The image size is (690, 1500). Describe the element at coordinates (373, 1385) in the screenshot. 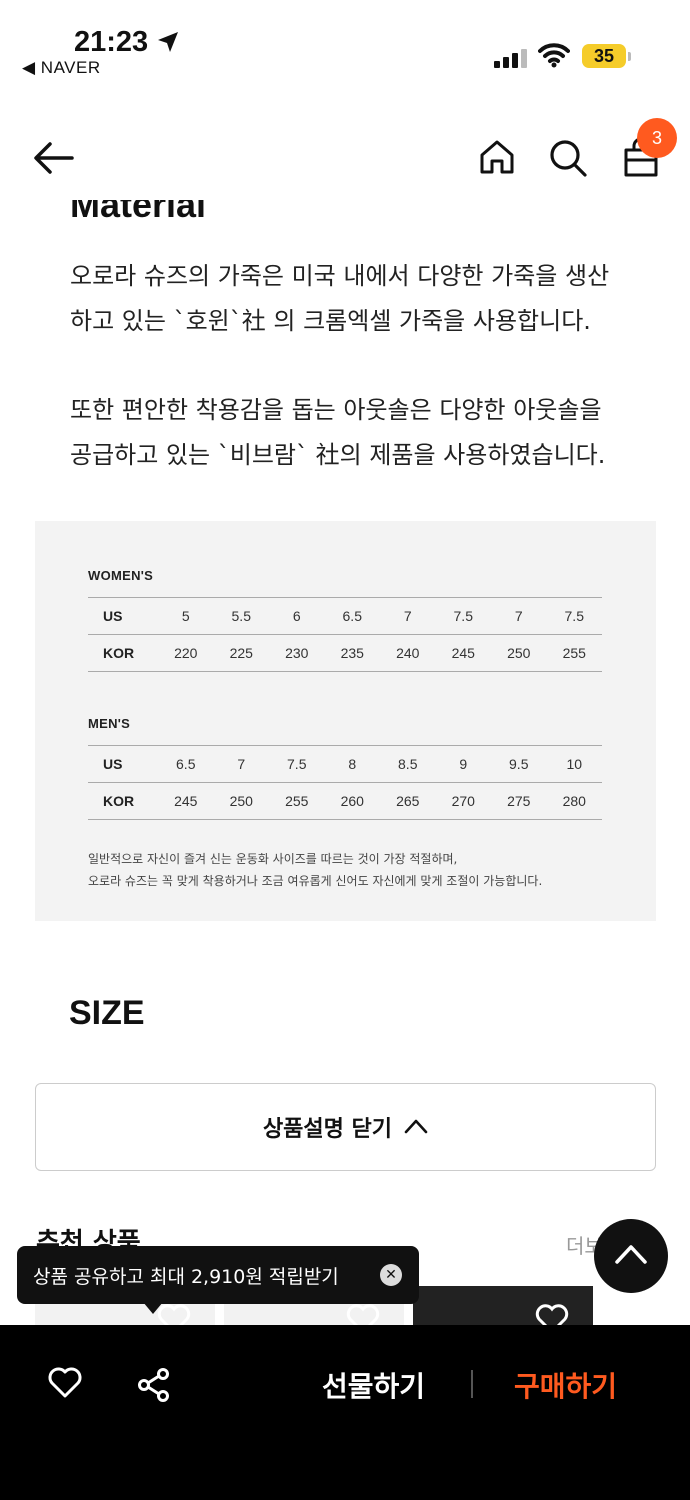

I see `gift-button: 선물하기` at that location.